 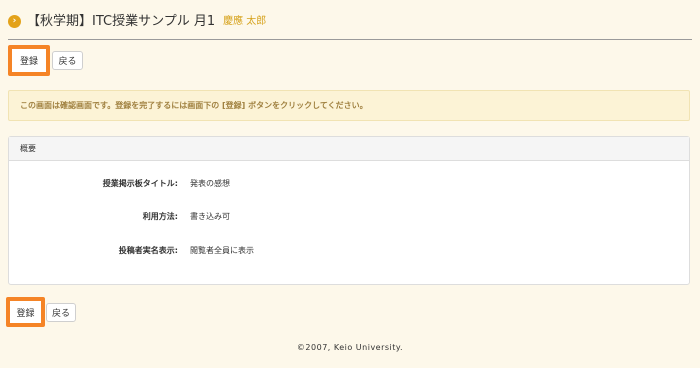 I want to click on field-value: 発表の感想, so click(x=210, y=183).